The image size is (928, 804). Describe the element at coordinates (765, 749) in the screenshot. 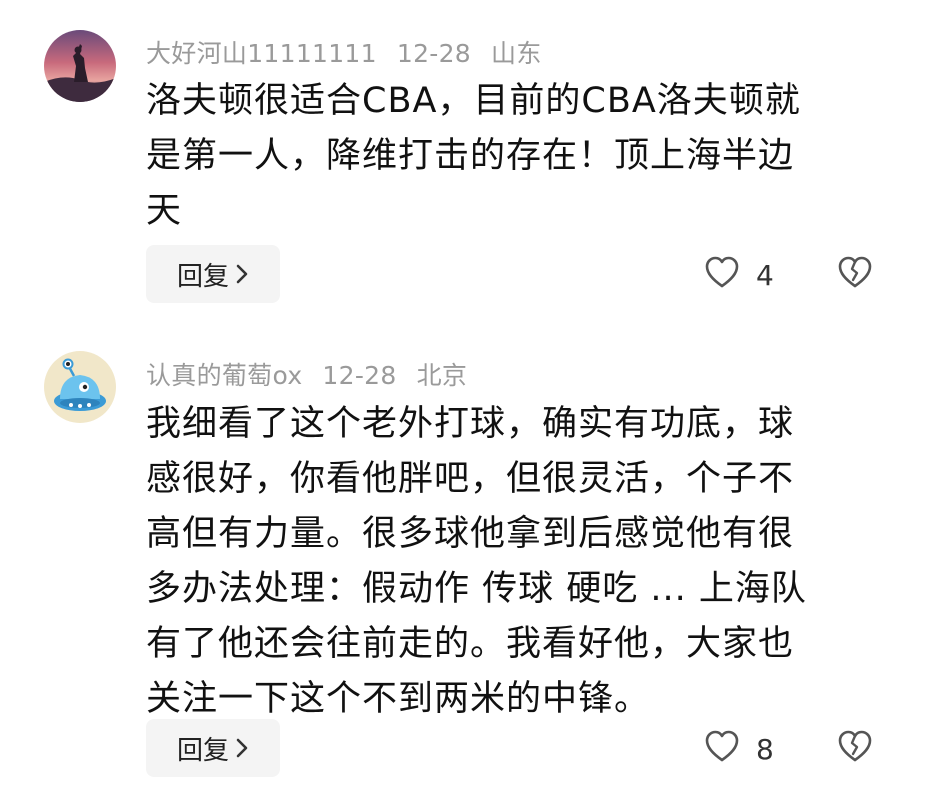

I see `like-count: 8` at that location.